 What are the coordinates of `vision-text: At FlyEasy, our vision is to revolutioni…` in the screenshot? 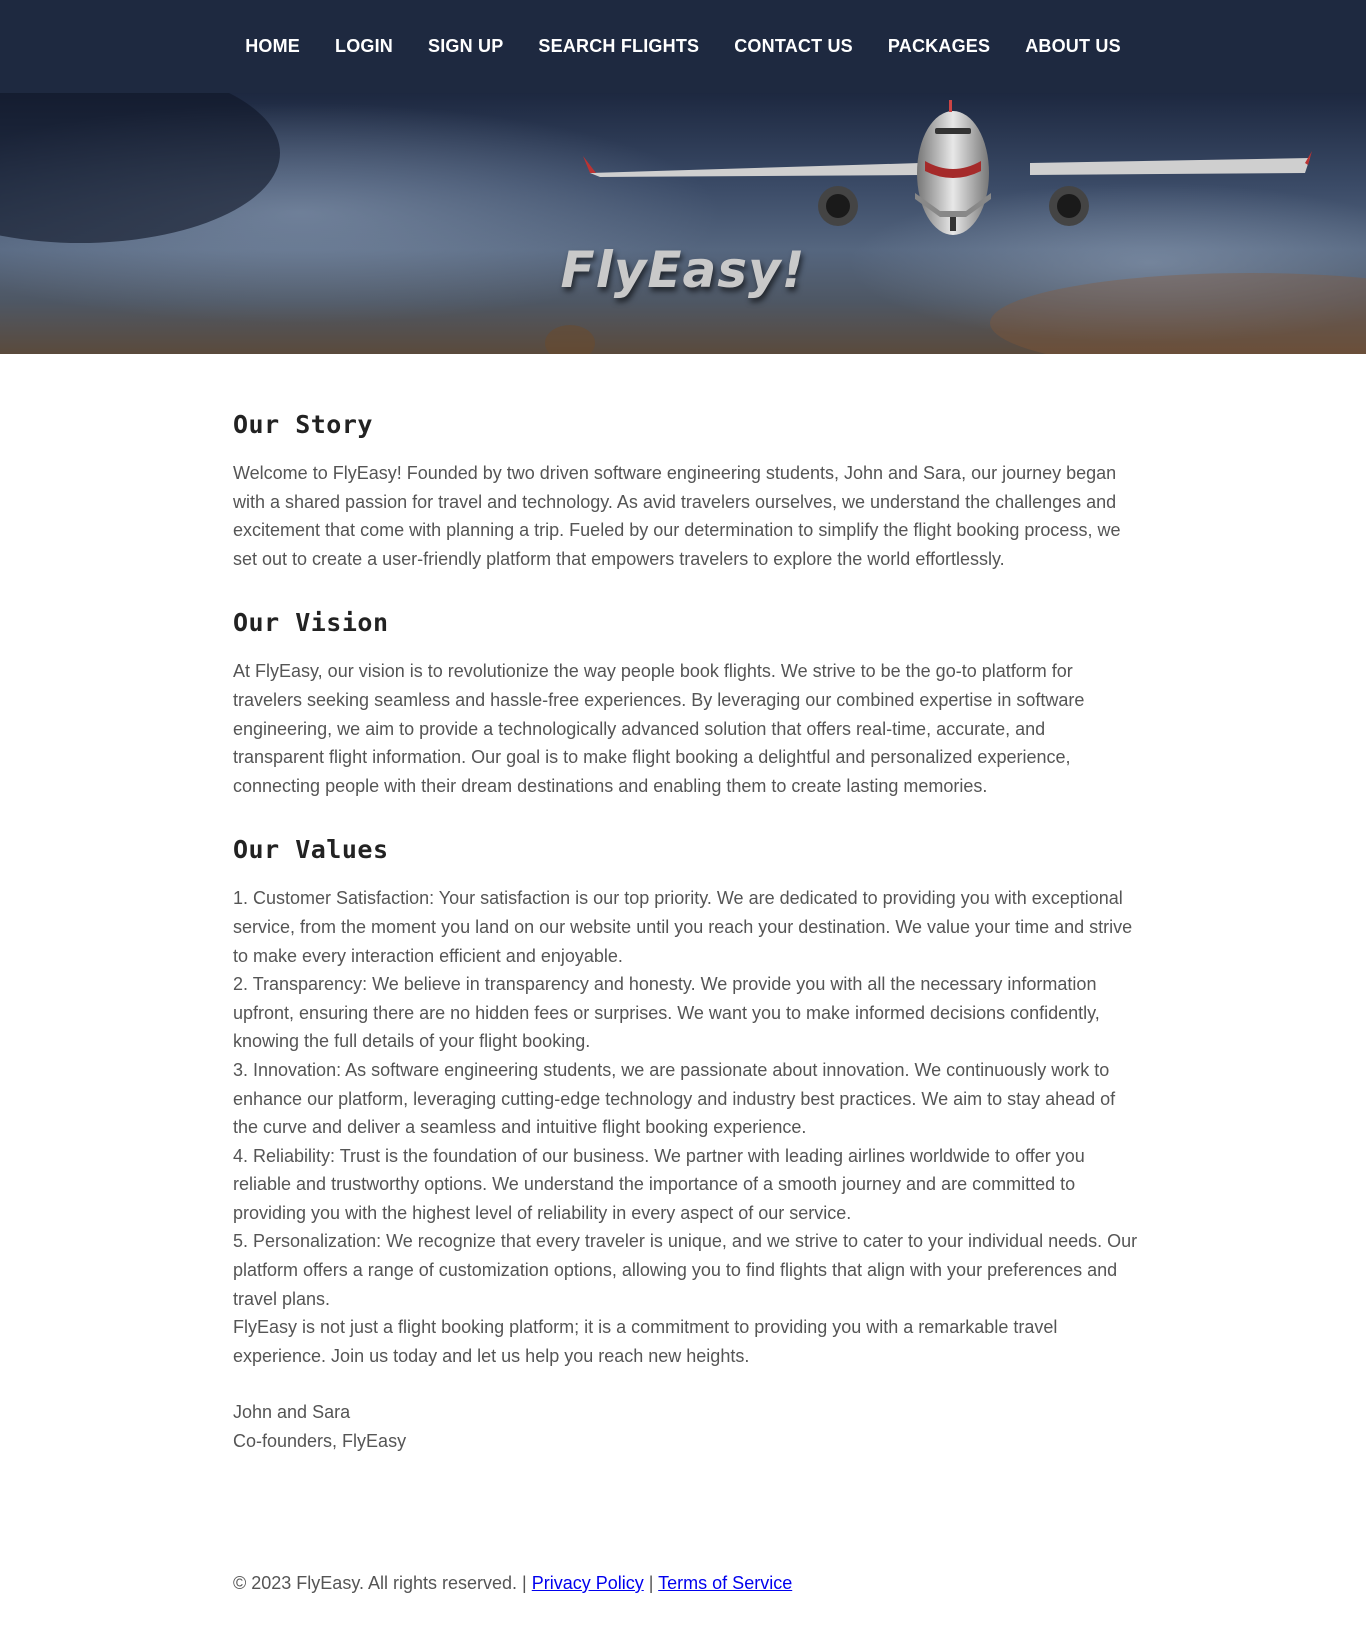 It's located at (659, 728).